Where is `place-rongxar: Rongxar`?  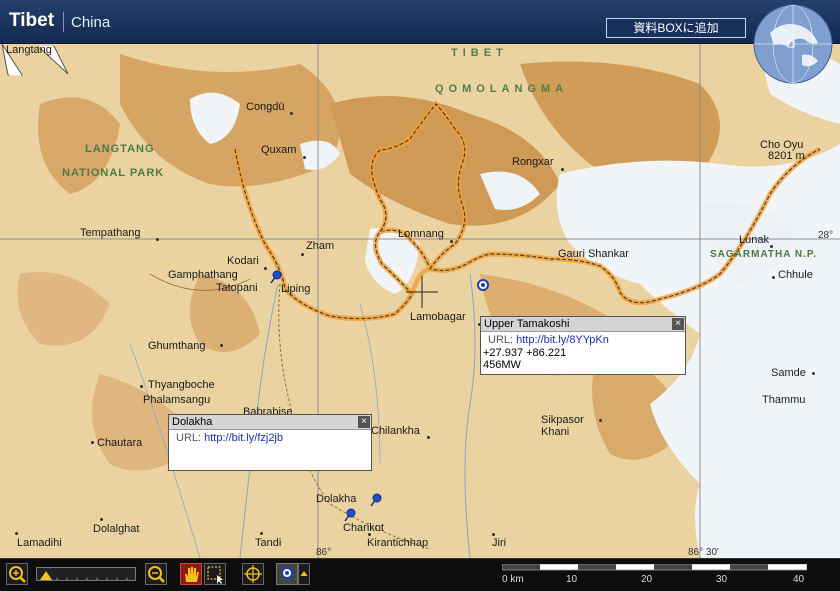
place-rongxar: Rongxar is located at coordinates (533, 162).